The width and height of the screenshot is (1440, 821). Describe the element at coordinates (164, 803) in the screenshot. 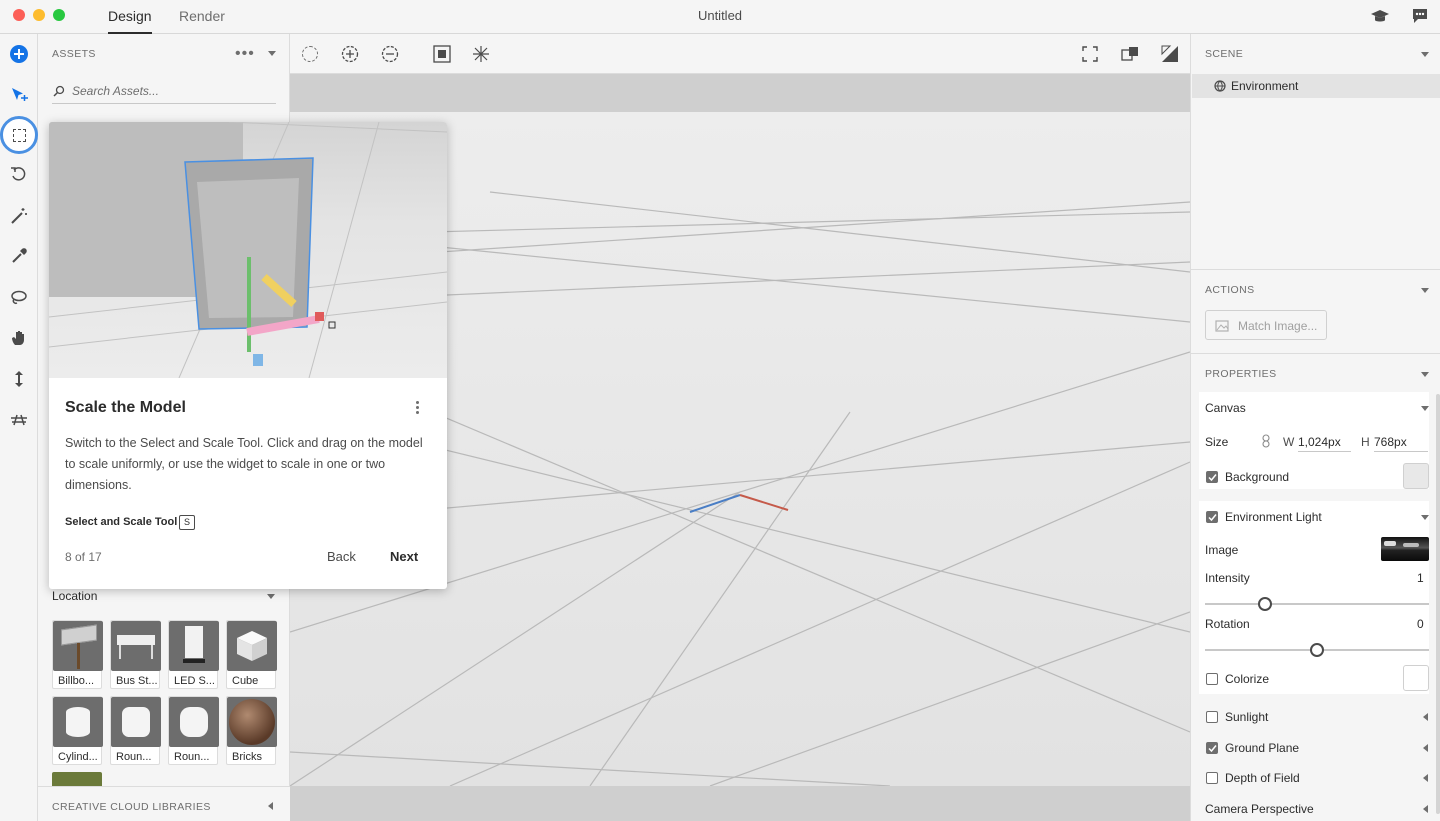

I see `cc-libraries-bar: CREATIVE CLOUD LIBRARIES` at that location.